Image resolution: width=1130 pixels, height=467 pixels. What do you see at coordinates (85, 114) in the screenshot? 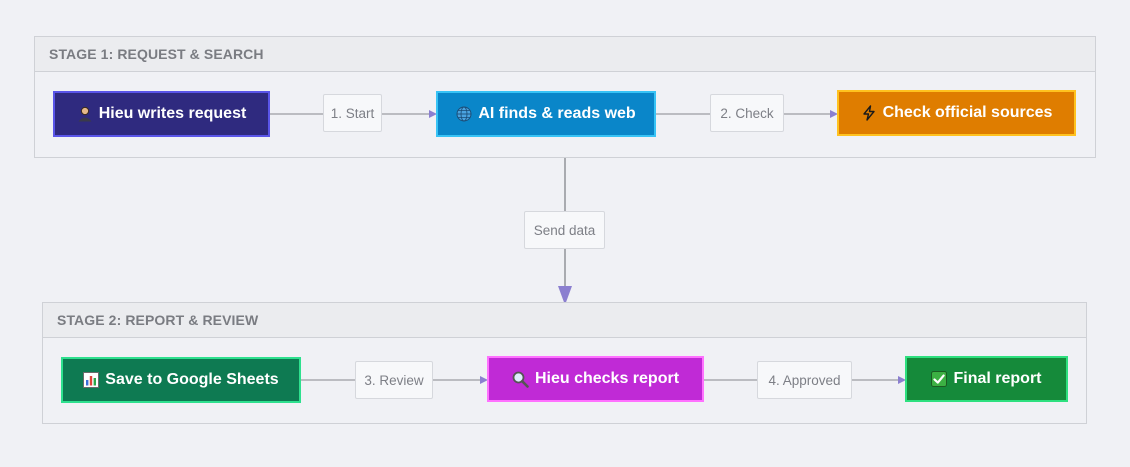
I see `person-icon` at bounding box center [85, 114].